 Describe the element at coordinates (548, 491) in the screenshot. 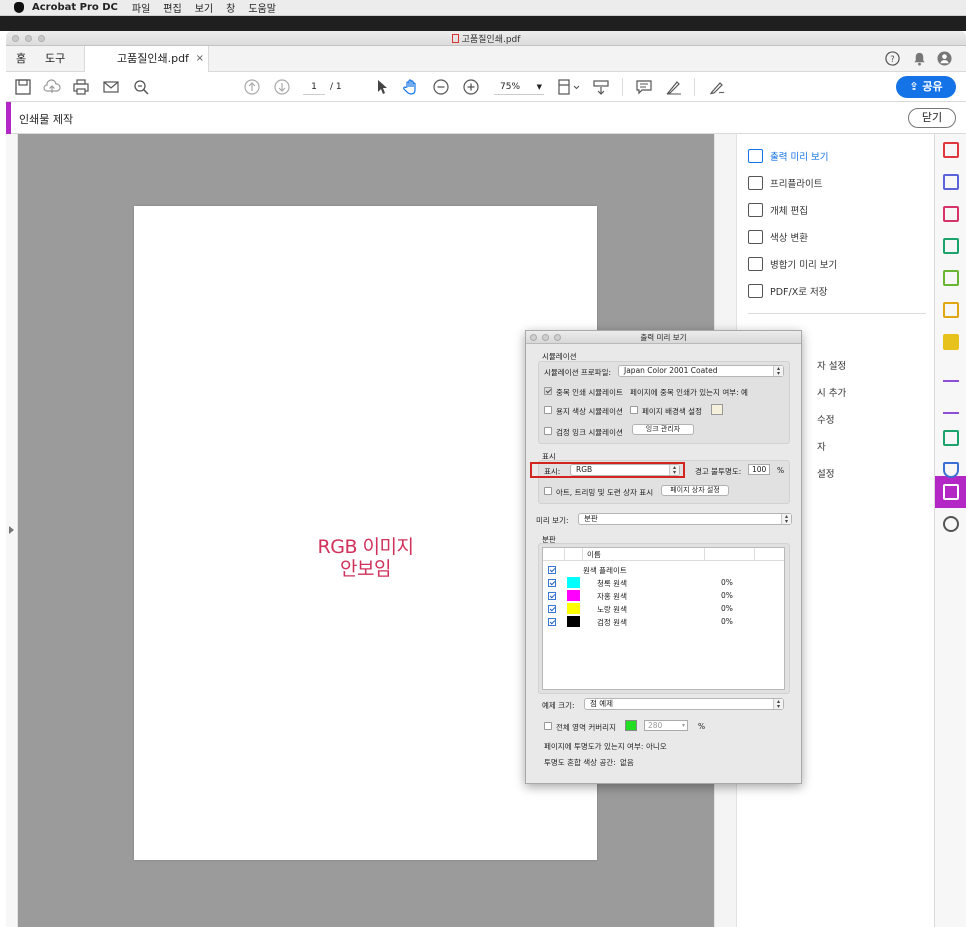

I see `art-trim-checkbox` at that location.